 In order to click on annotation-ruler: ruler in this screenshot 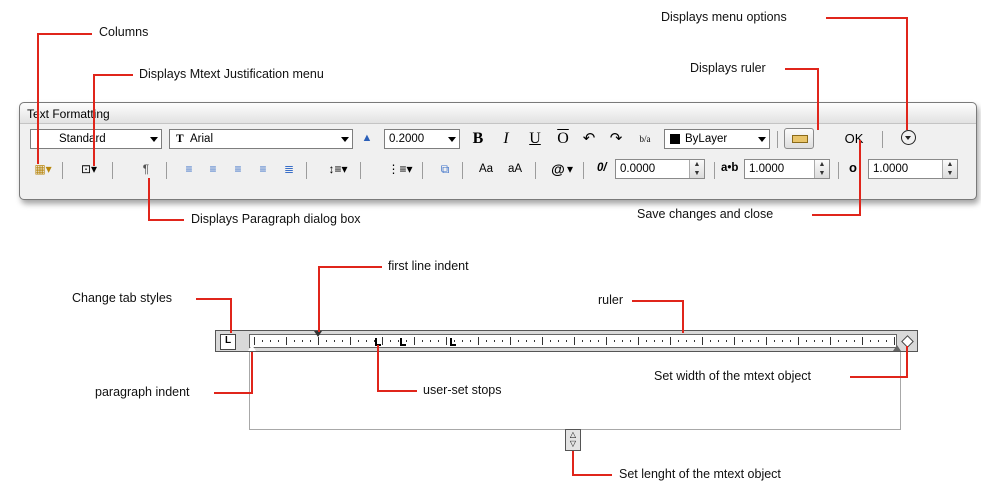, I will do `click(611, 300)`.